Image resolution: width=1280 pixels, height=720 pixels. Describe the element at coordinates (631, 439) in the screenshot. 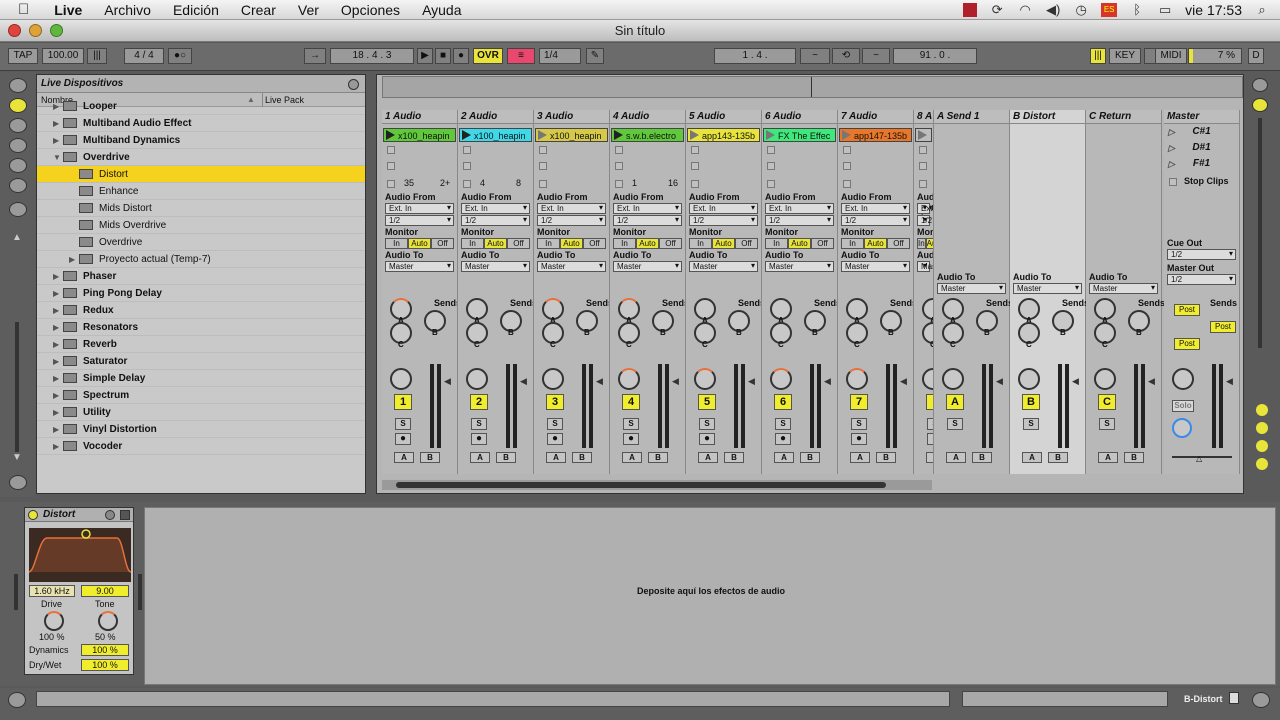

I see `arm-button: ●` at that location.